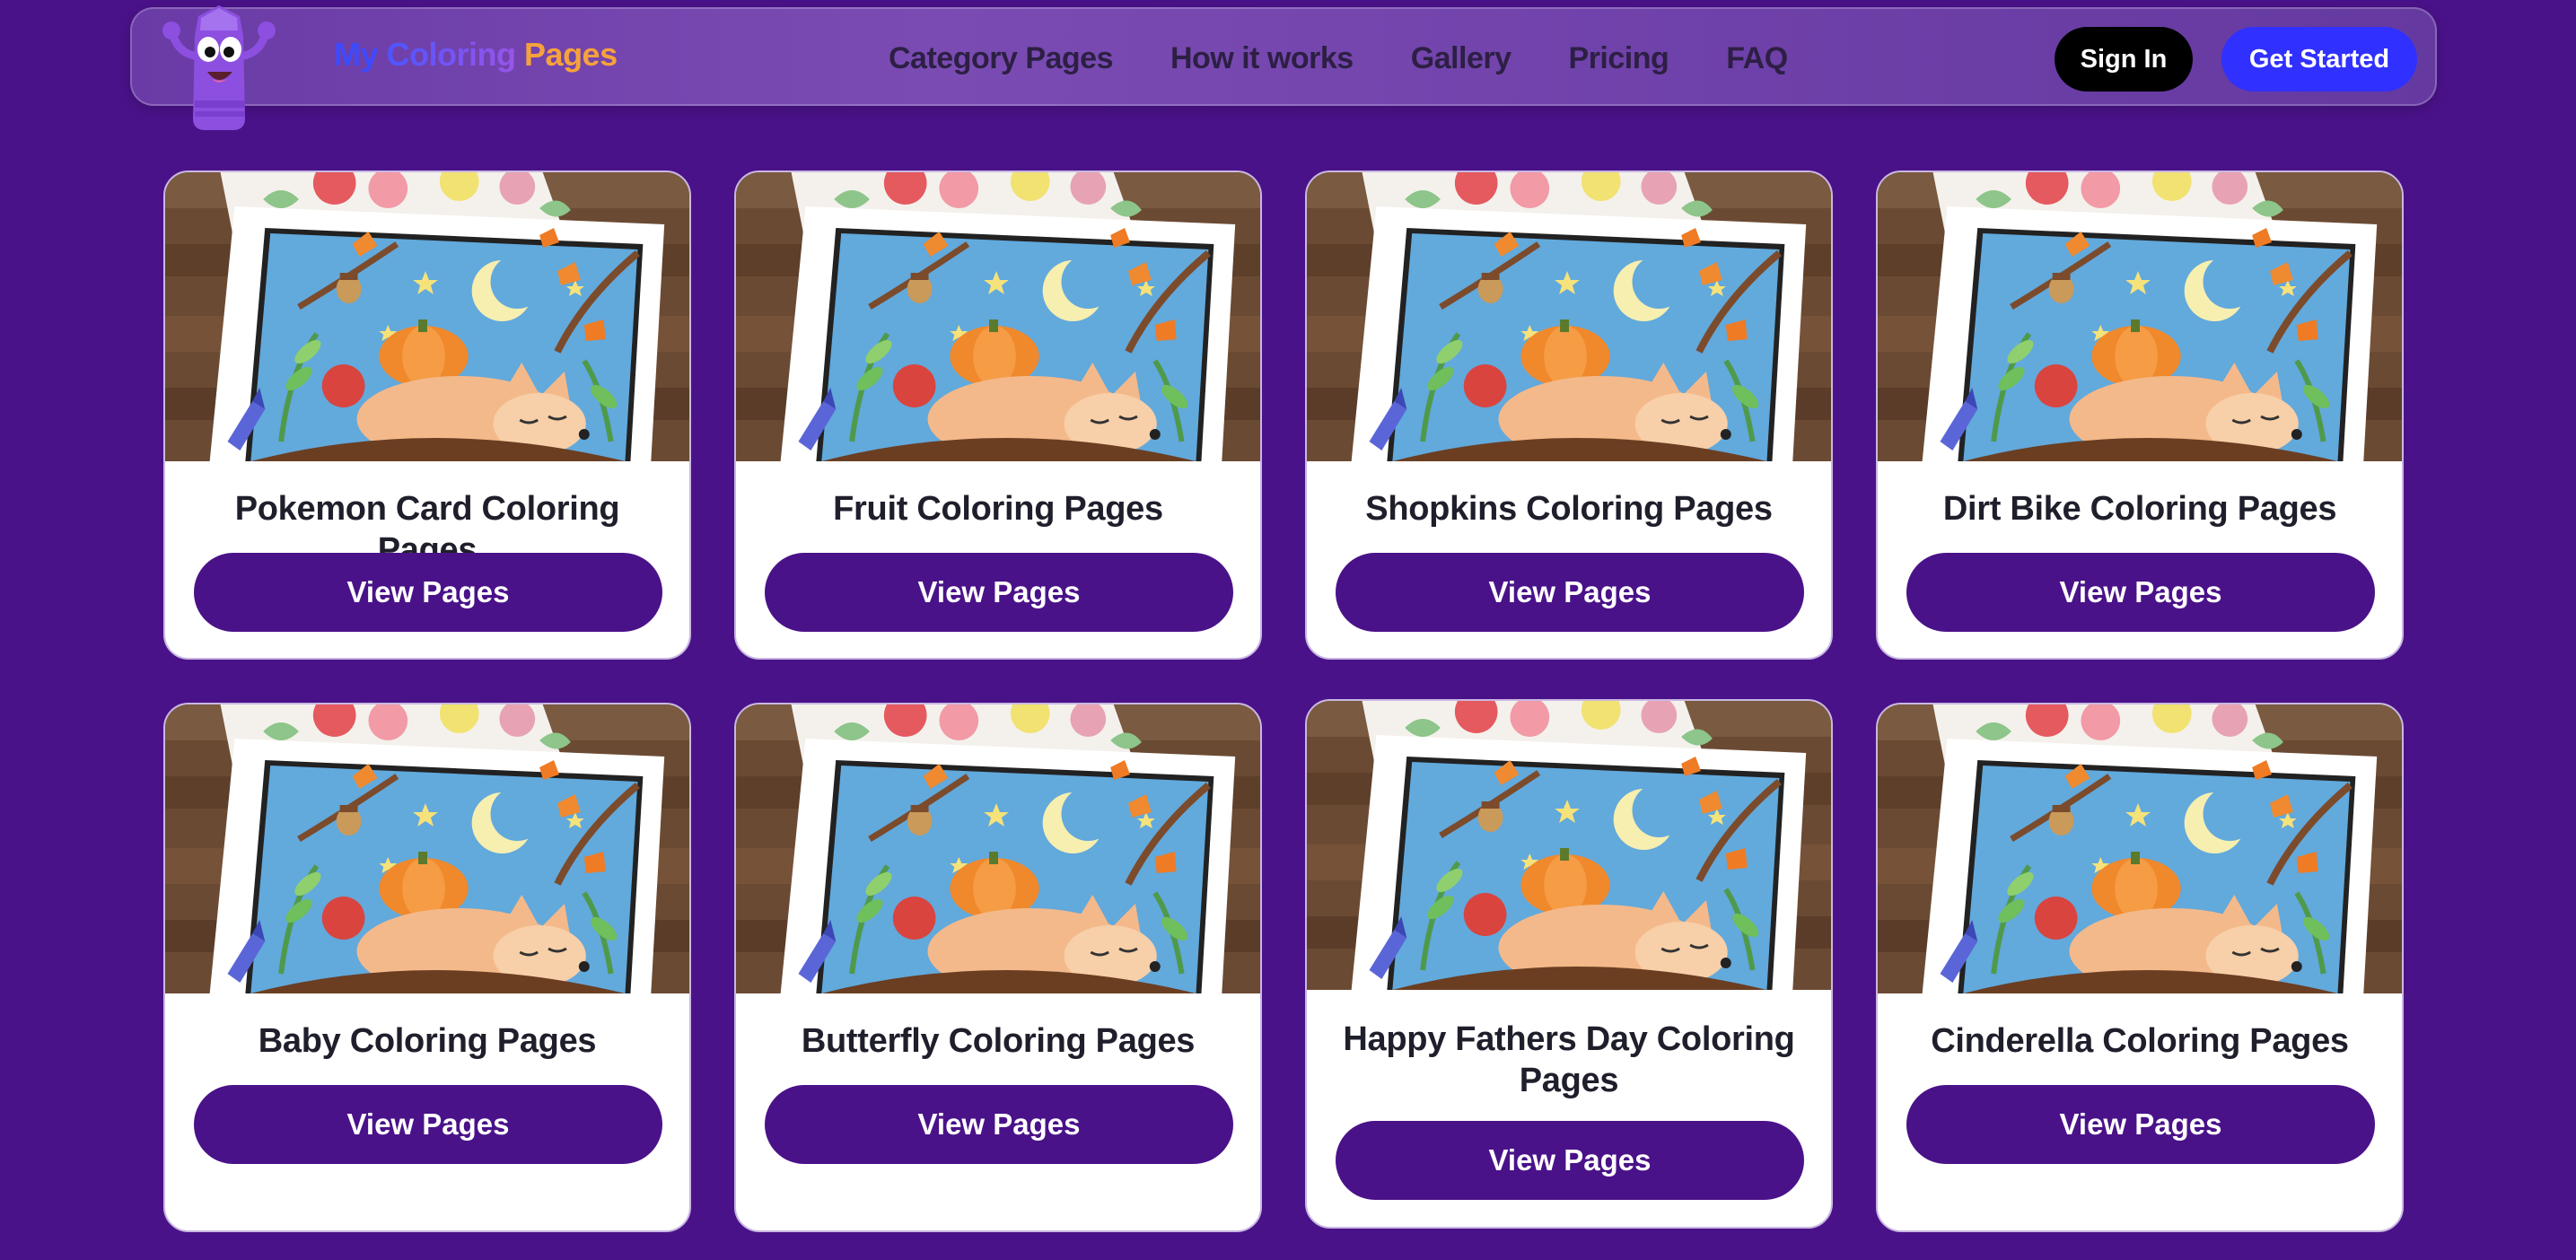 This screenshot has width=2576, height=1260. I want to click on card-title: Cinderella Coloring Pages, so click(2140, 1041).